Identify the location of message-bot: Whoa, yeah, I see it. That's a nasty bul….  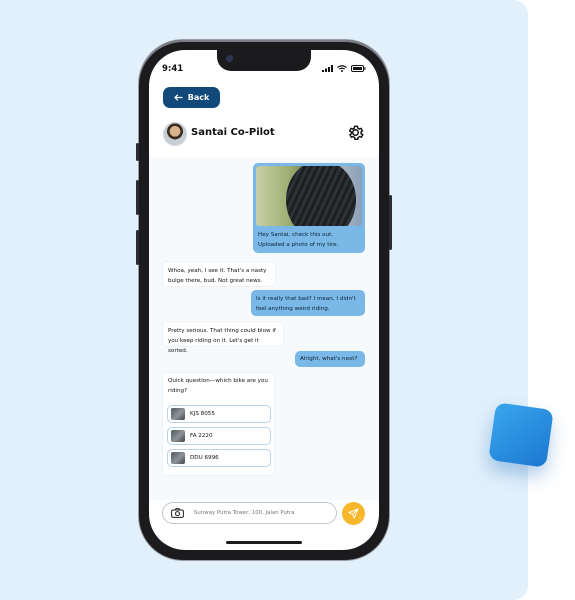
(219, 274).